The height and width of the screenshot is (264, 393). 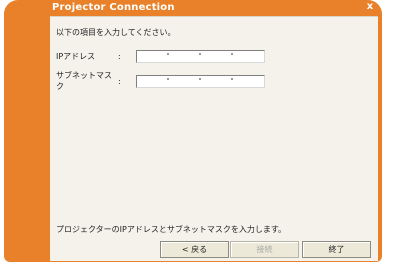 What do you see at coordinates (119, 81) in the screenshot?
I see `mask-colon: :` at bounding box center [119, 81].